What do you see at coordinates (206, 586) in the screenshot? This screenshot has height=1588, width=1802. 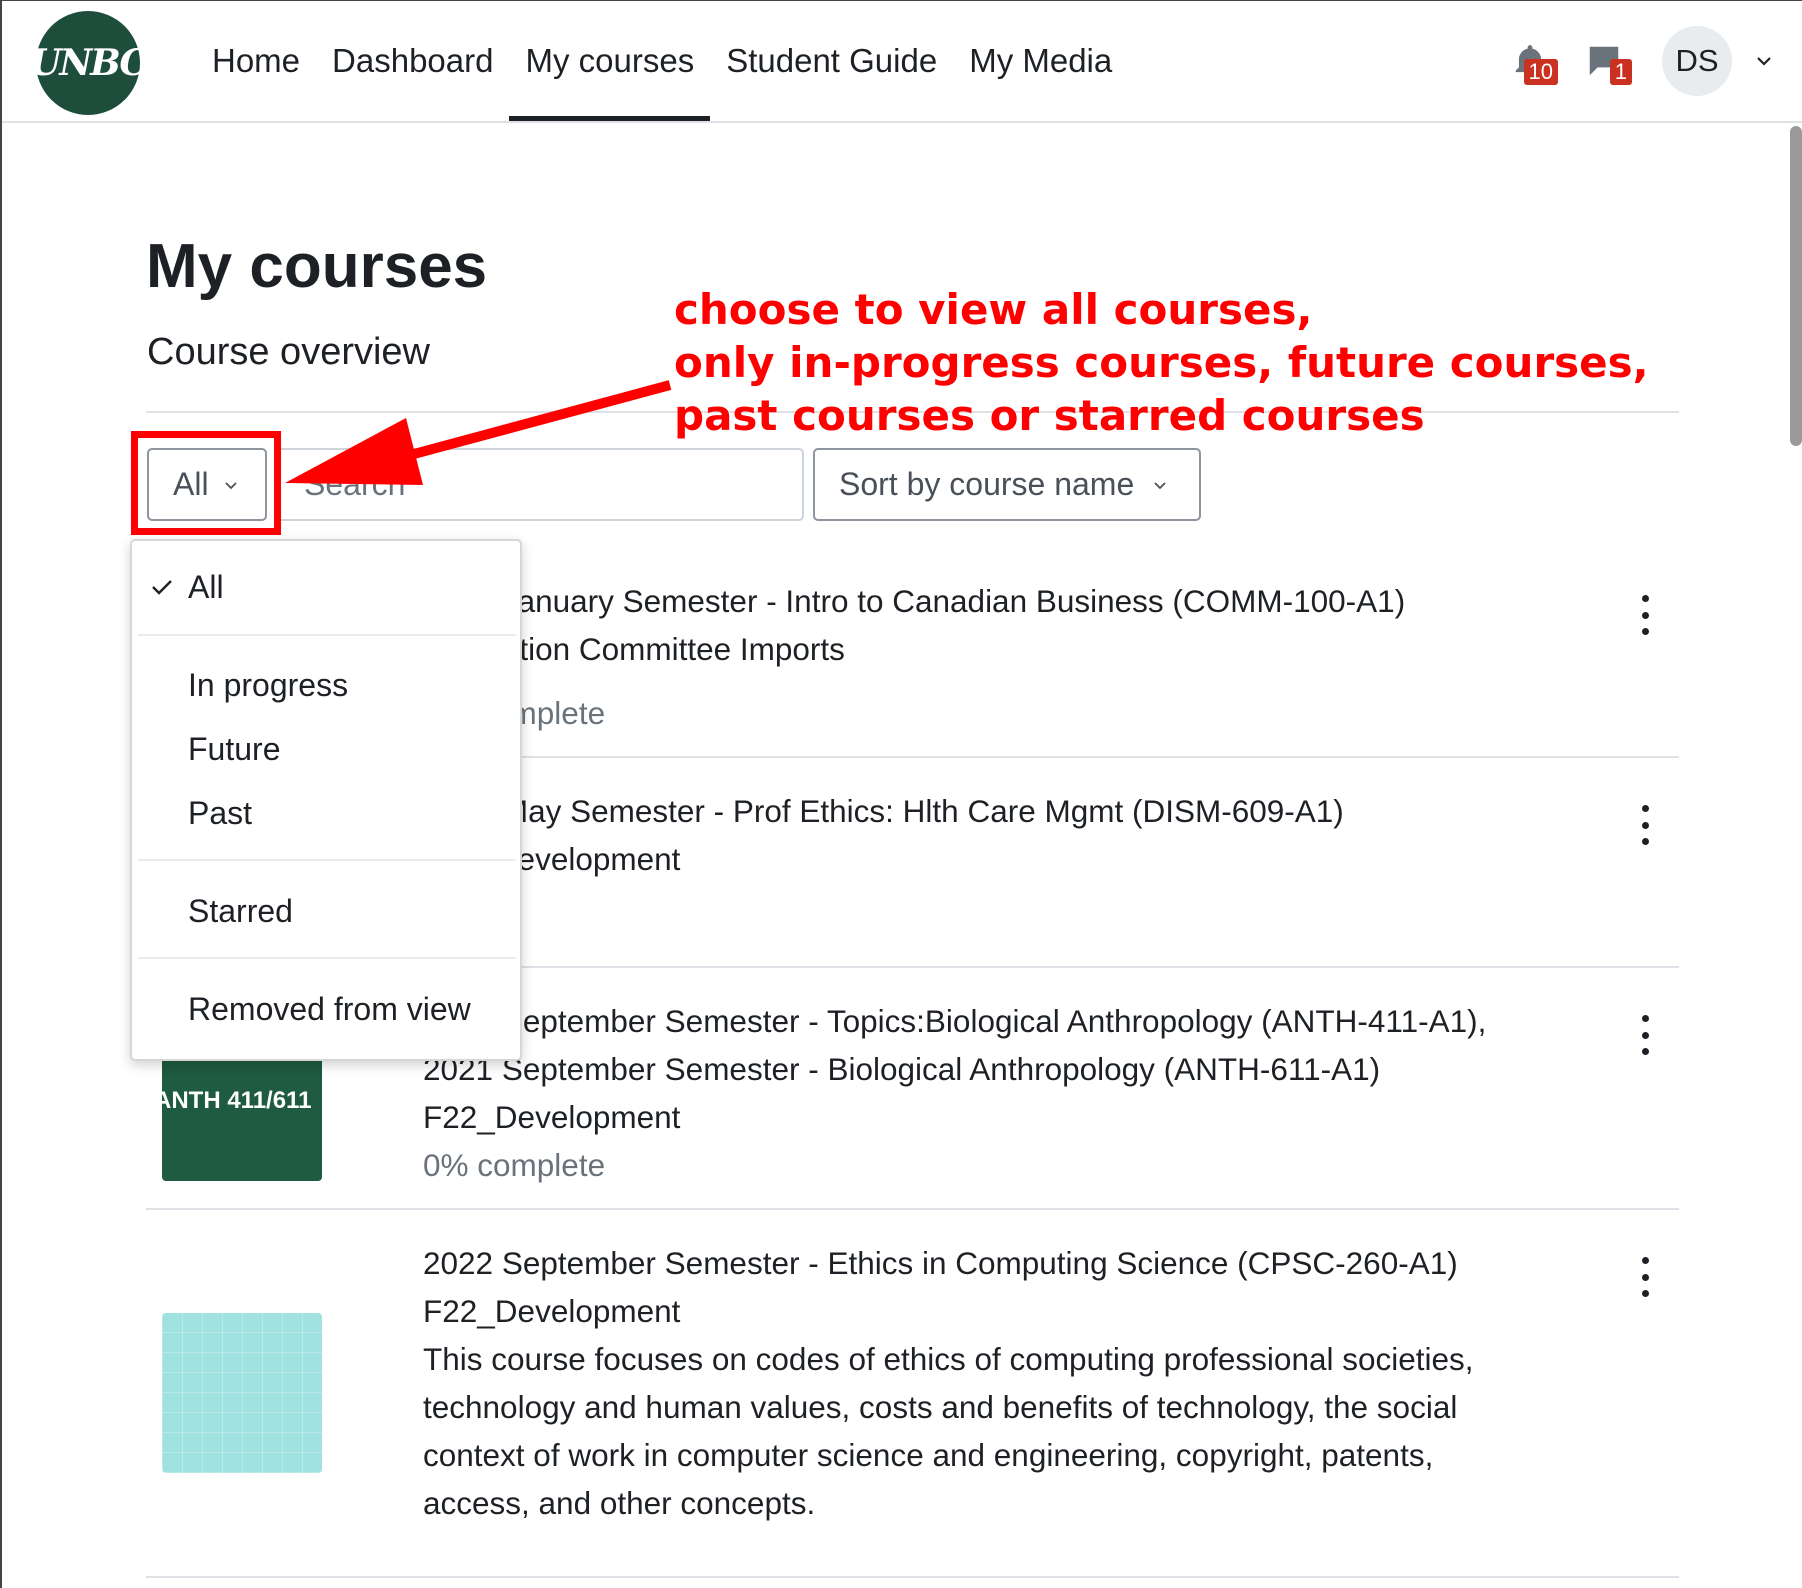 I see `dropdown-item-label: All` at bounding box center [206, 586].